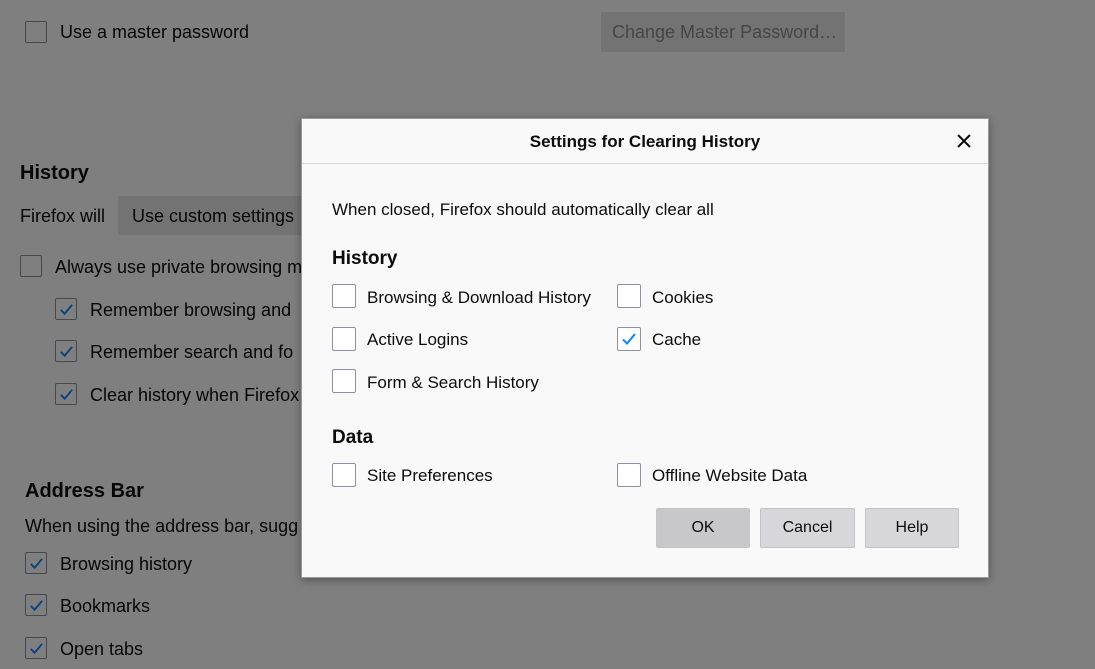 This screenshot has width=1095, height=669. Describe the element at coordinates (344, 339) in the screenshot. I see `active-logins-checkbox` at that location.